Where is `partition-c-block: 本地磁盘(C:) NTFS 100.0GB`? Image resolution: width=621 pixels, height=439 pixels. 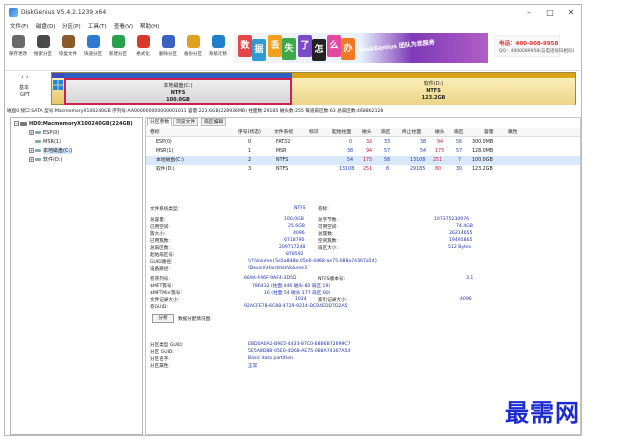
partition-c-block: 本地磁盘(C:) NTFS 100.0GB is located at coordinates (178, 91).